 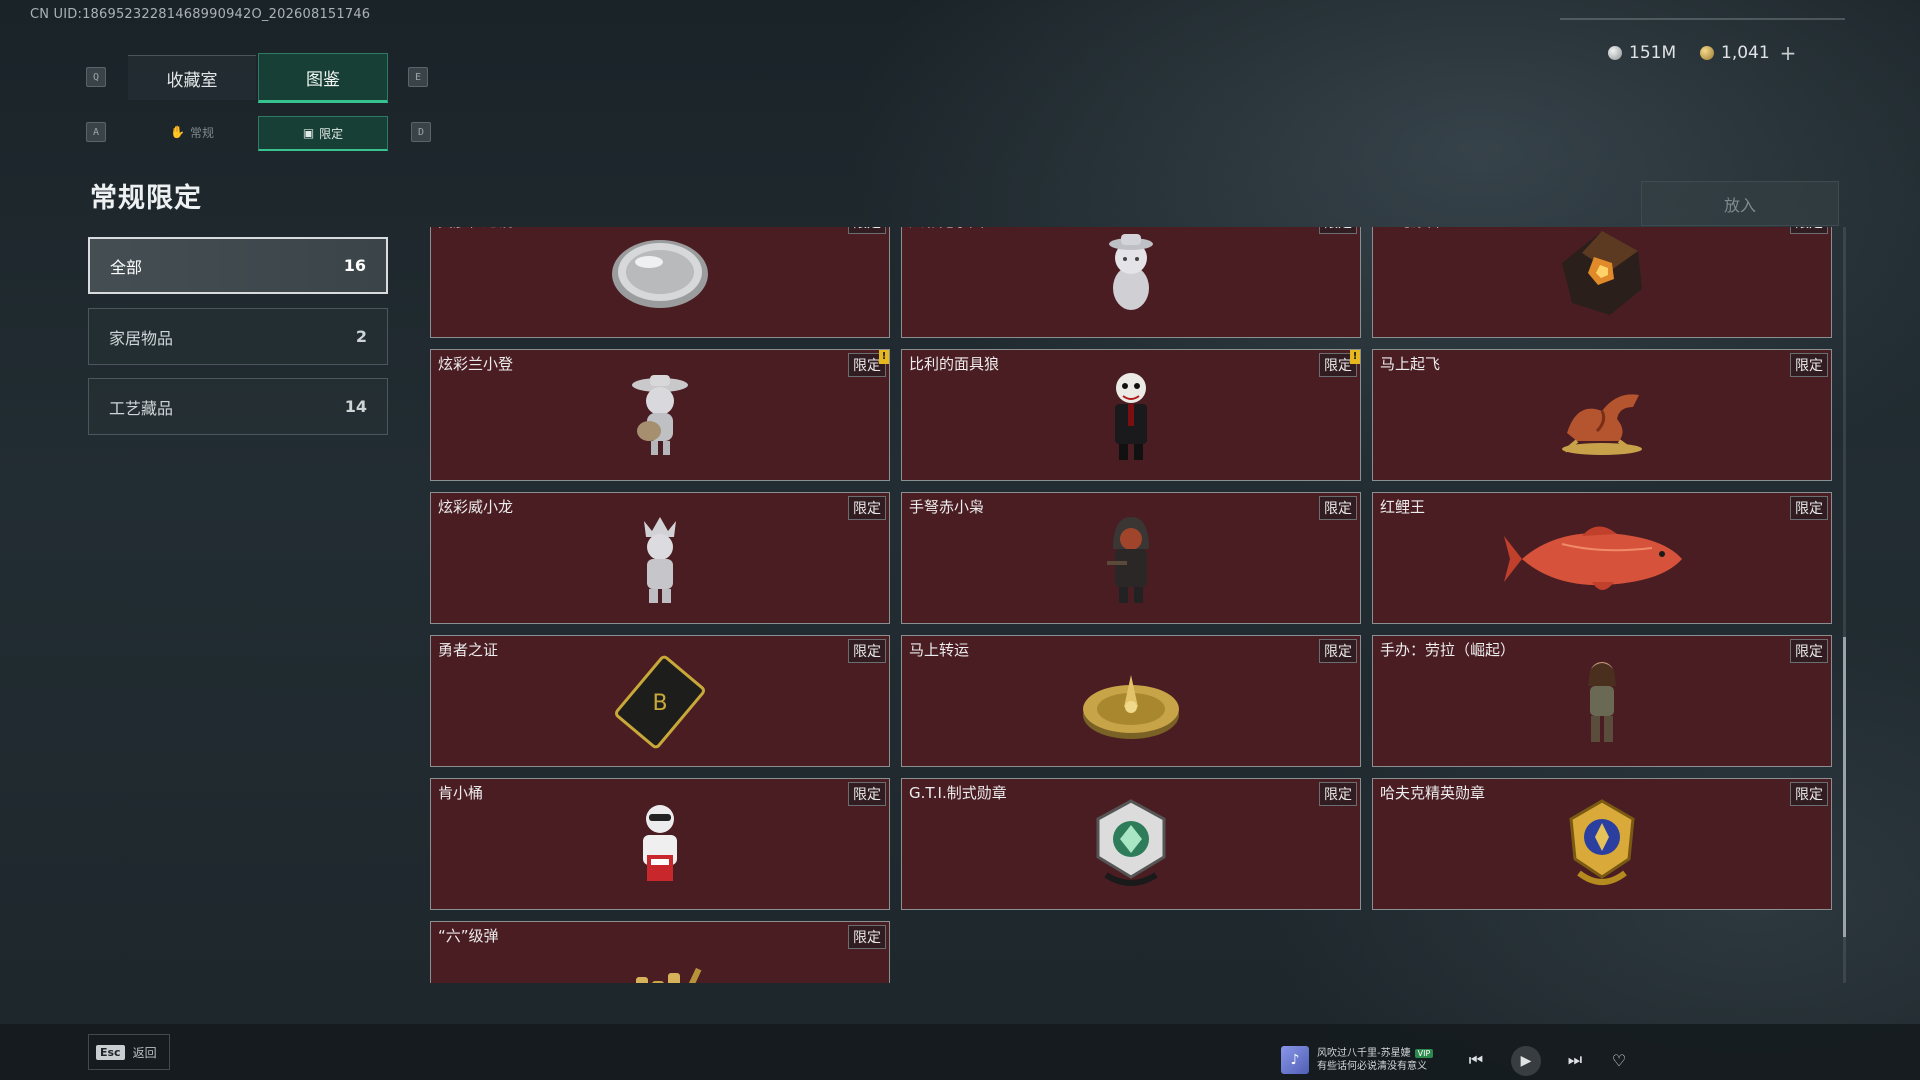 I want to click on picture-icon: ▣, so click(x=308, y=133).